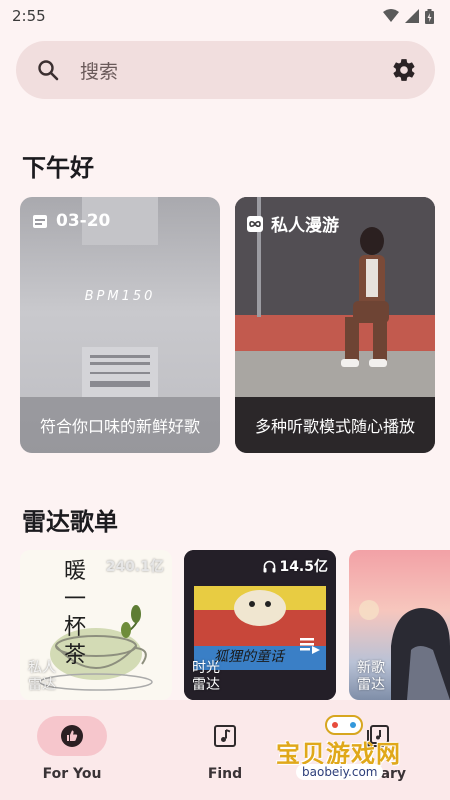 The width and height of the screenshot is (450, 800). What do you see at coordinates (120, 425) in the screenshot?
I see `card-caption: 符合你口味的新鲜好歌` at bounding box center [120, 425].